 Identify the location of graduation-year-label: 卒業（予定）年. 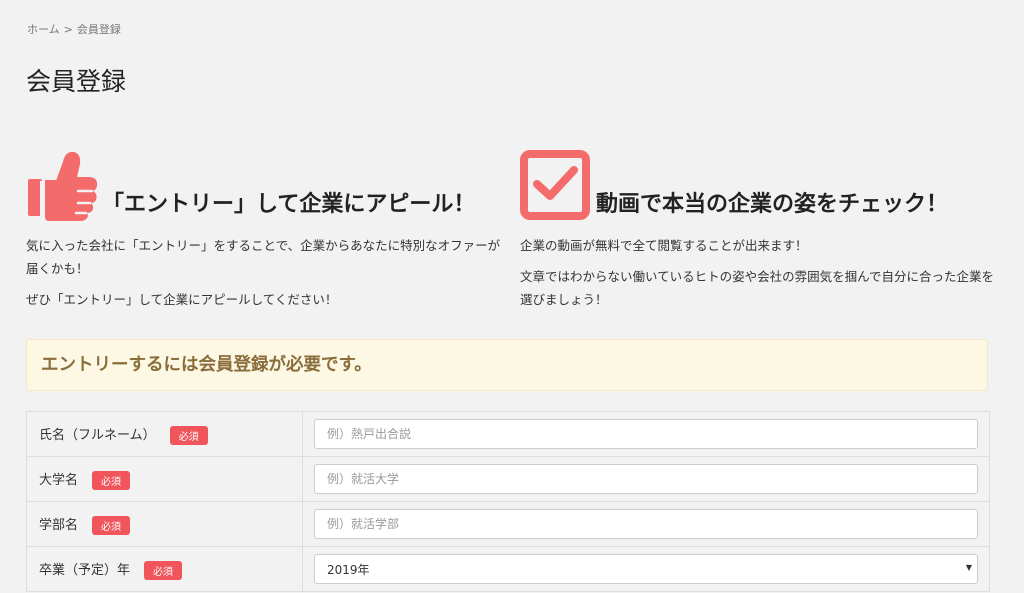
(85, 570).